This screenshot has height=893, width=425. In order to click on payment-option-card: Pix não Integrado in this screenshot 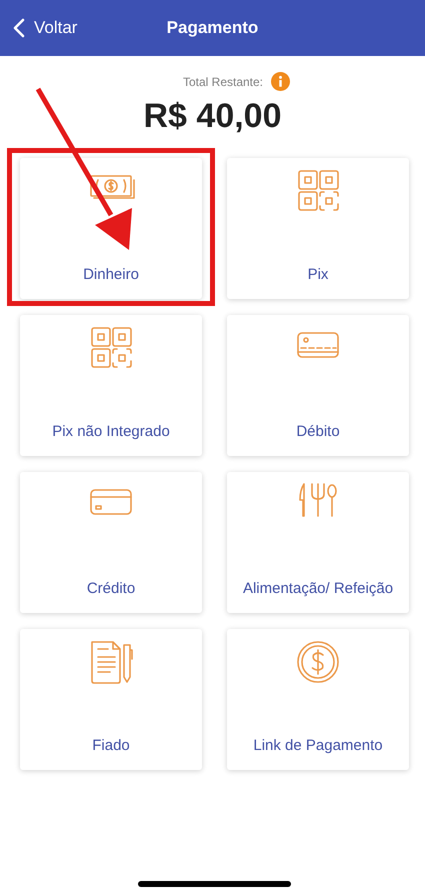, I will do `click(111, 385)`.